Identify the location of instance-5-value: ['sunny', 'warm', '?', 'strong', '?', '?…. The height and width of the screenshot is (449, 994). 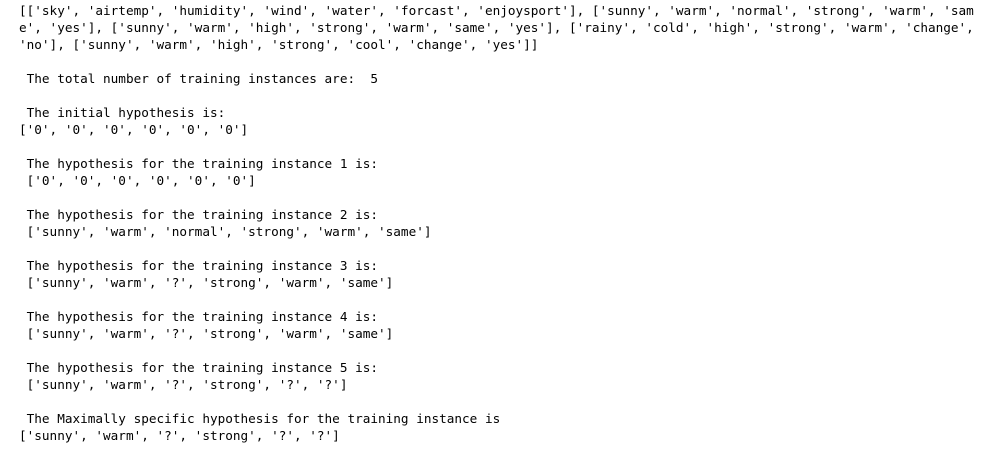
(183, 384).